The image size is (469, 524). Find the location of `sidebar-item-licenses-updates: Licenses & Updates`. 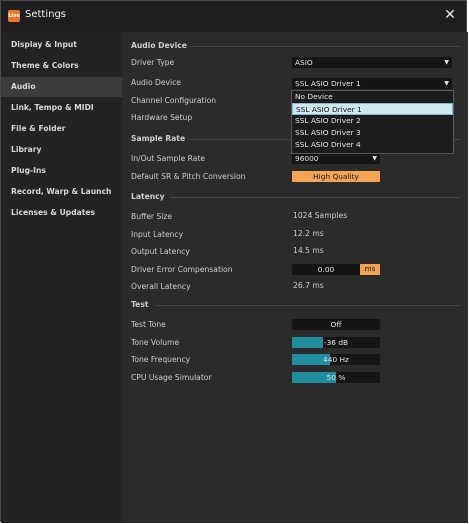

sidebar-item-licenses-updates: Licenses & Updates is located at coordinates (61, 213).